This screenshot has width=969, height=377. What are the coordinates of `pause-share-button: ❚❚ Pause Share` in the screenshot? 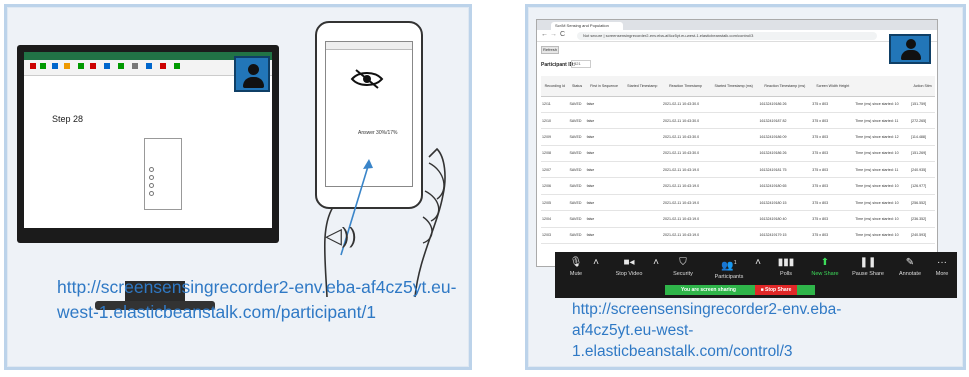 It's located at (868, 267).